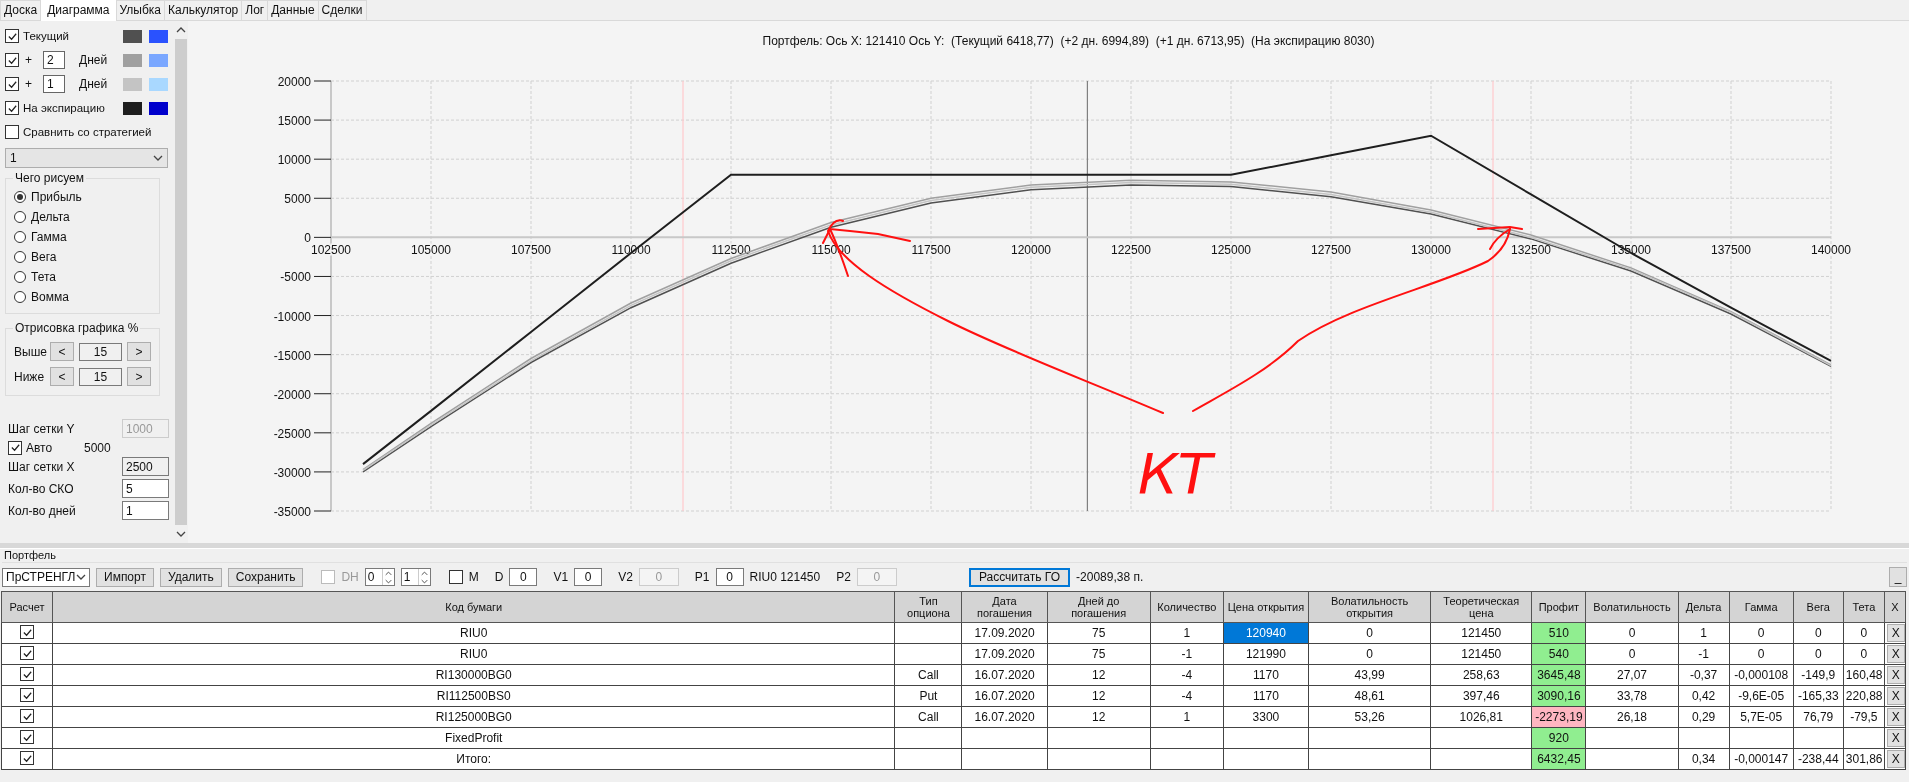  I want to click on table-cell: 1026,81, so click(1481, 717).